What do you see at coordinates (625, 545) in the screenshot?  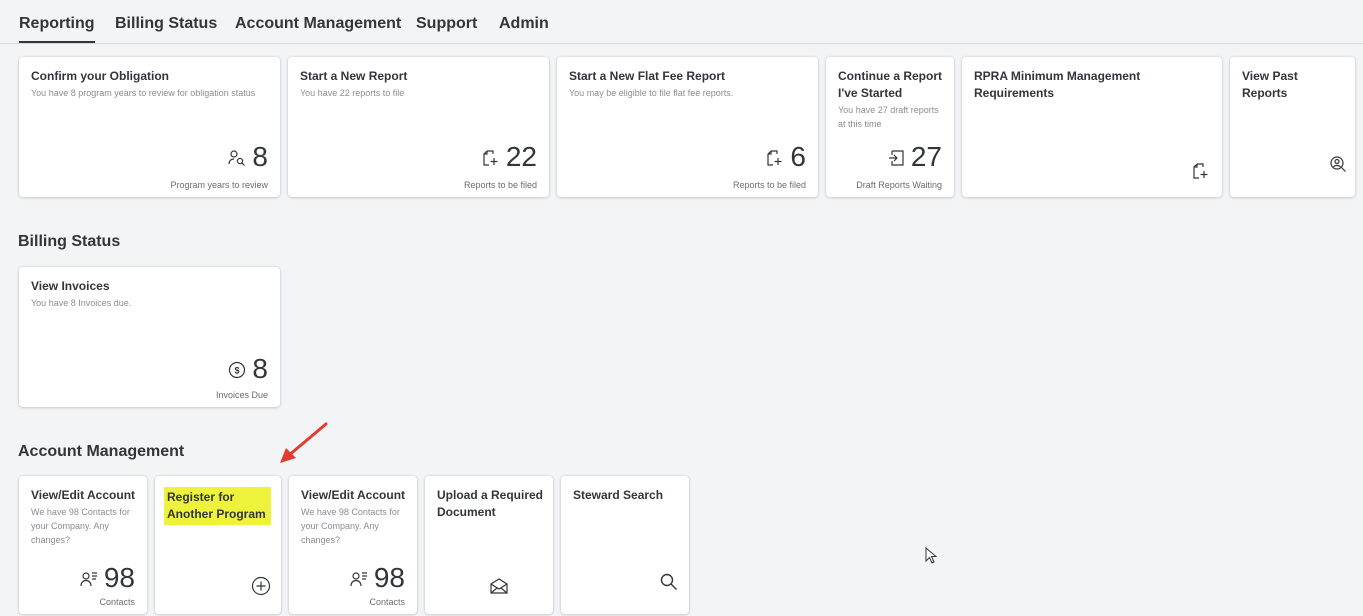 I see `tile-steward-search: Steward Search` at bounding box center [625, 545].